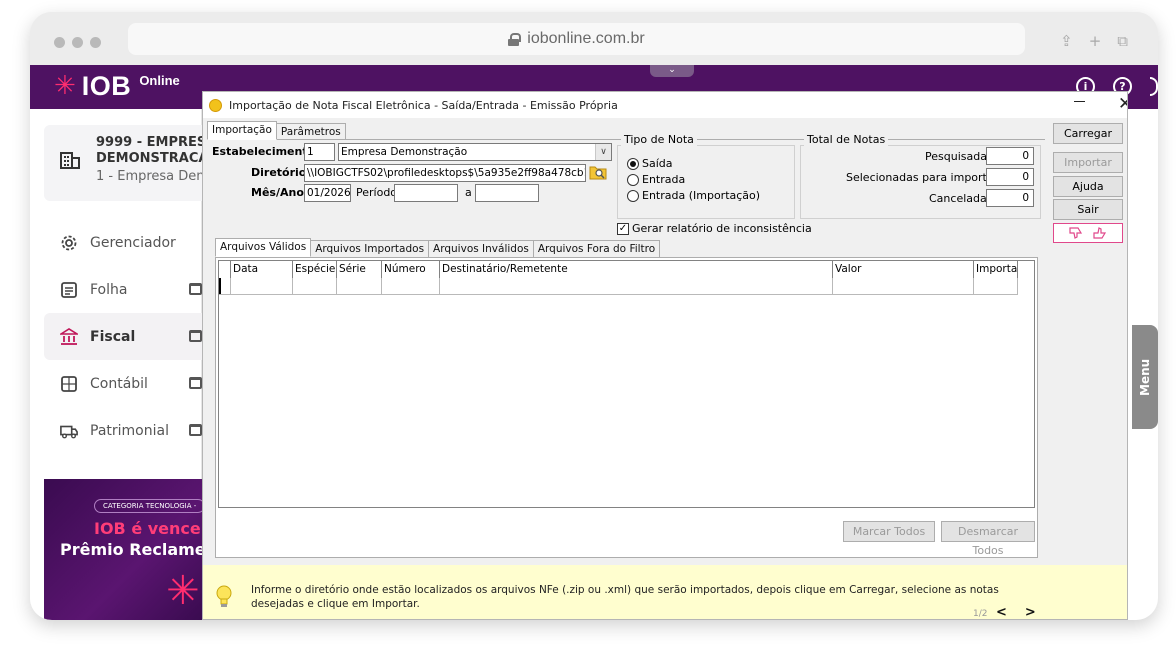  Describe the element at coordinates (279, 172) in the screenshot. I see `diretorio-label: Diretório` at that location.